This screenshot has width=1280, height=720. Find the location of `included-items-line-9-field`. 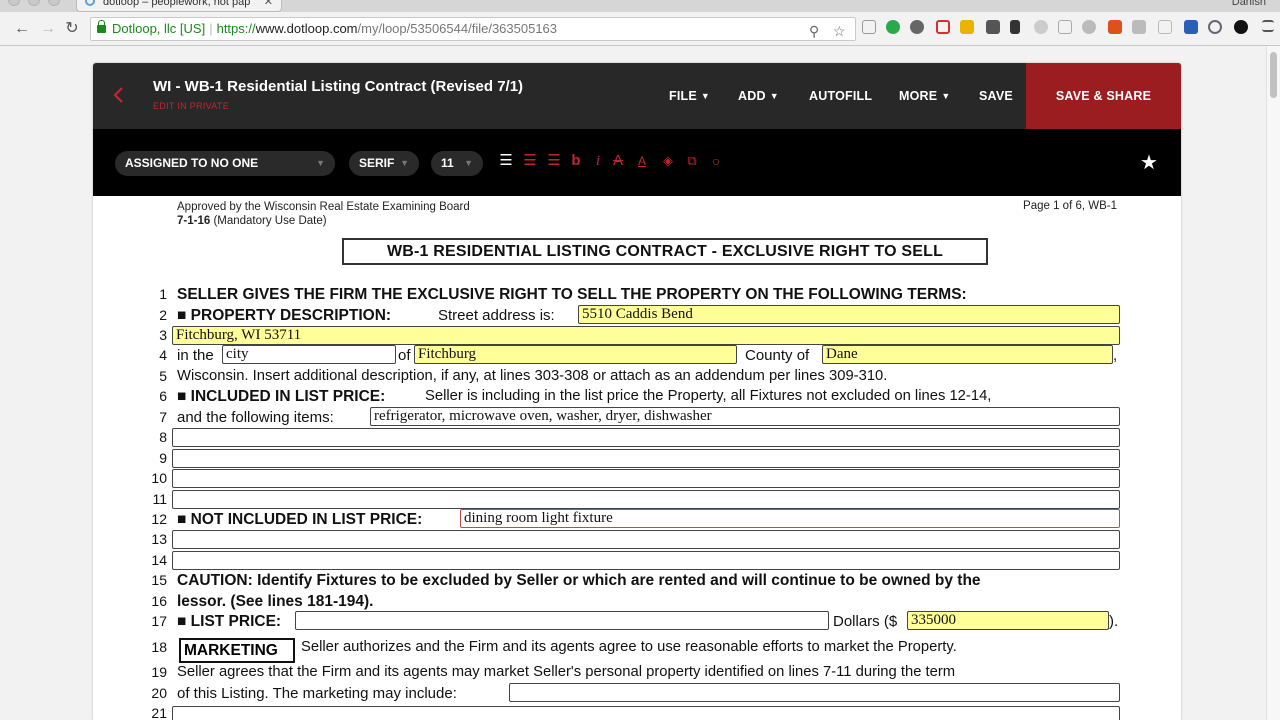

included-items-line-9-field is located at coordinates (646, 458).